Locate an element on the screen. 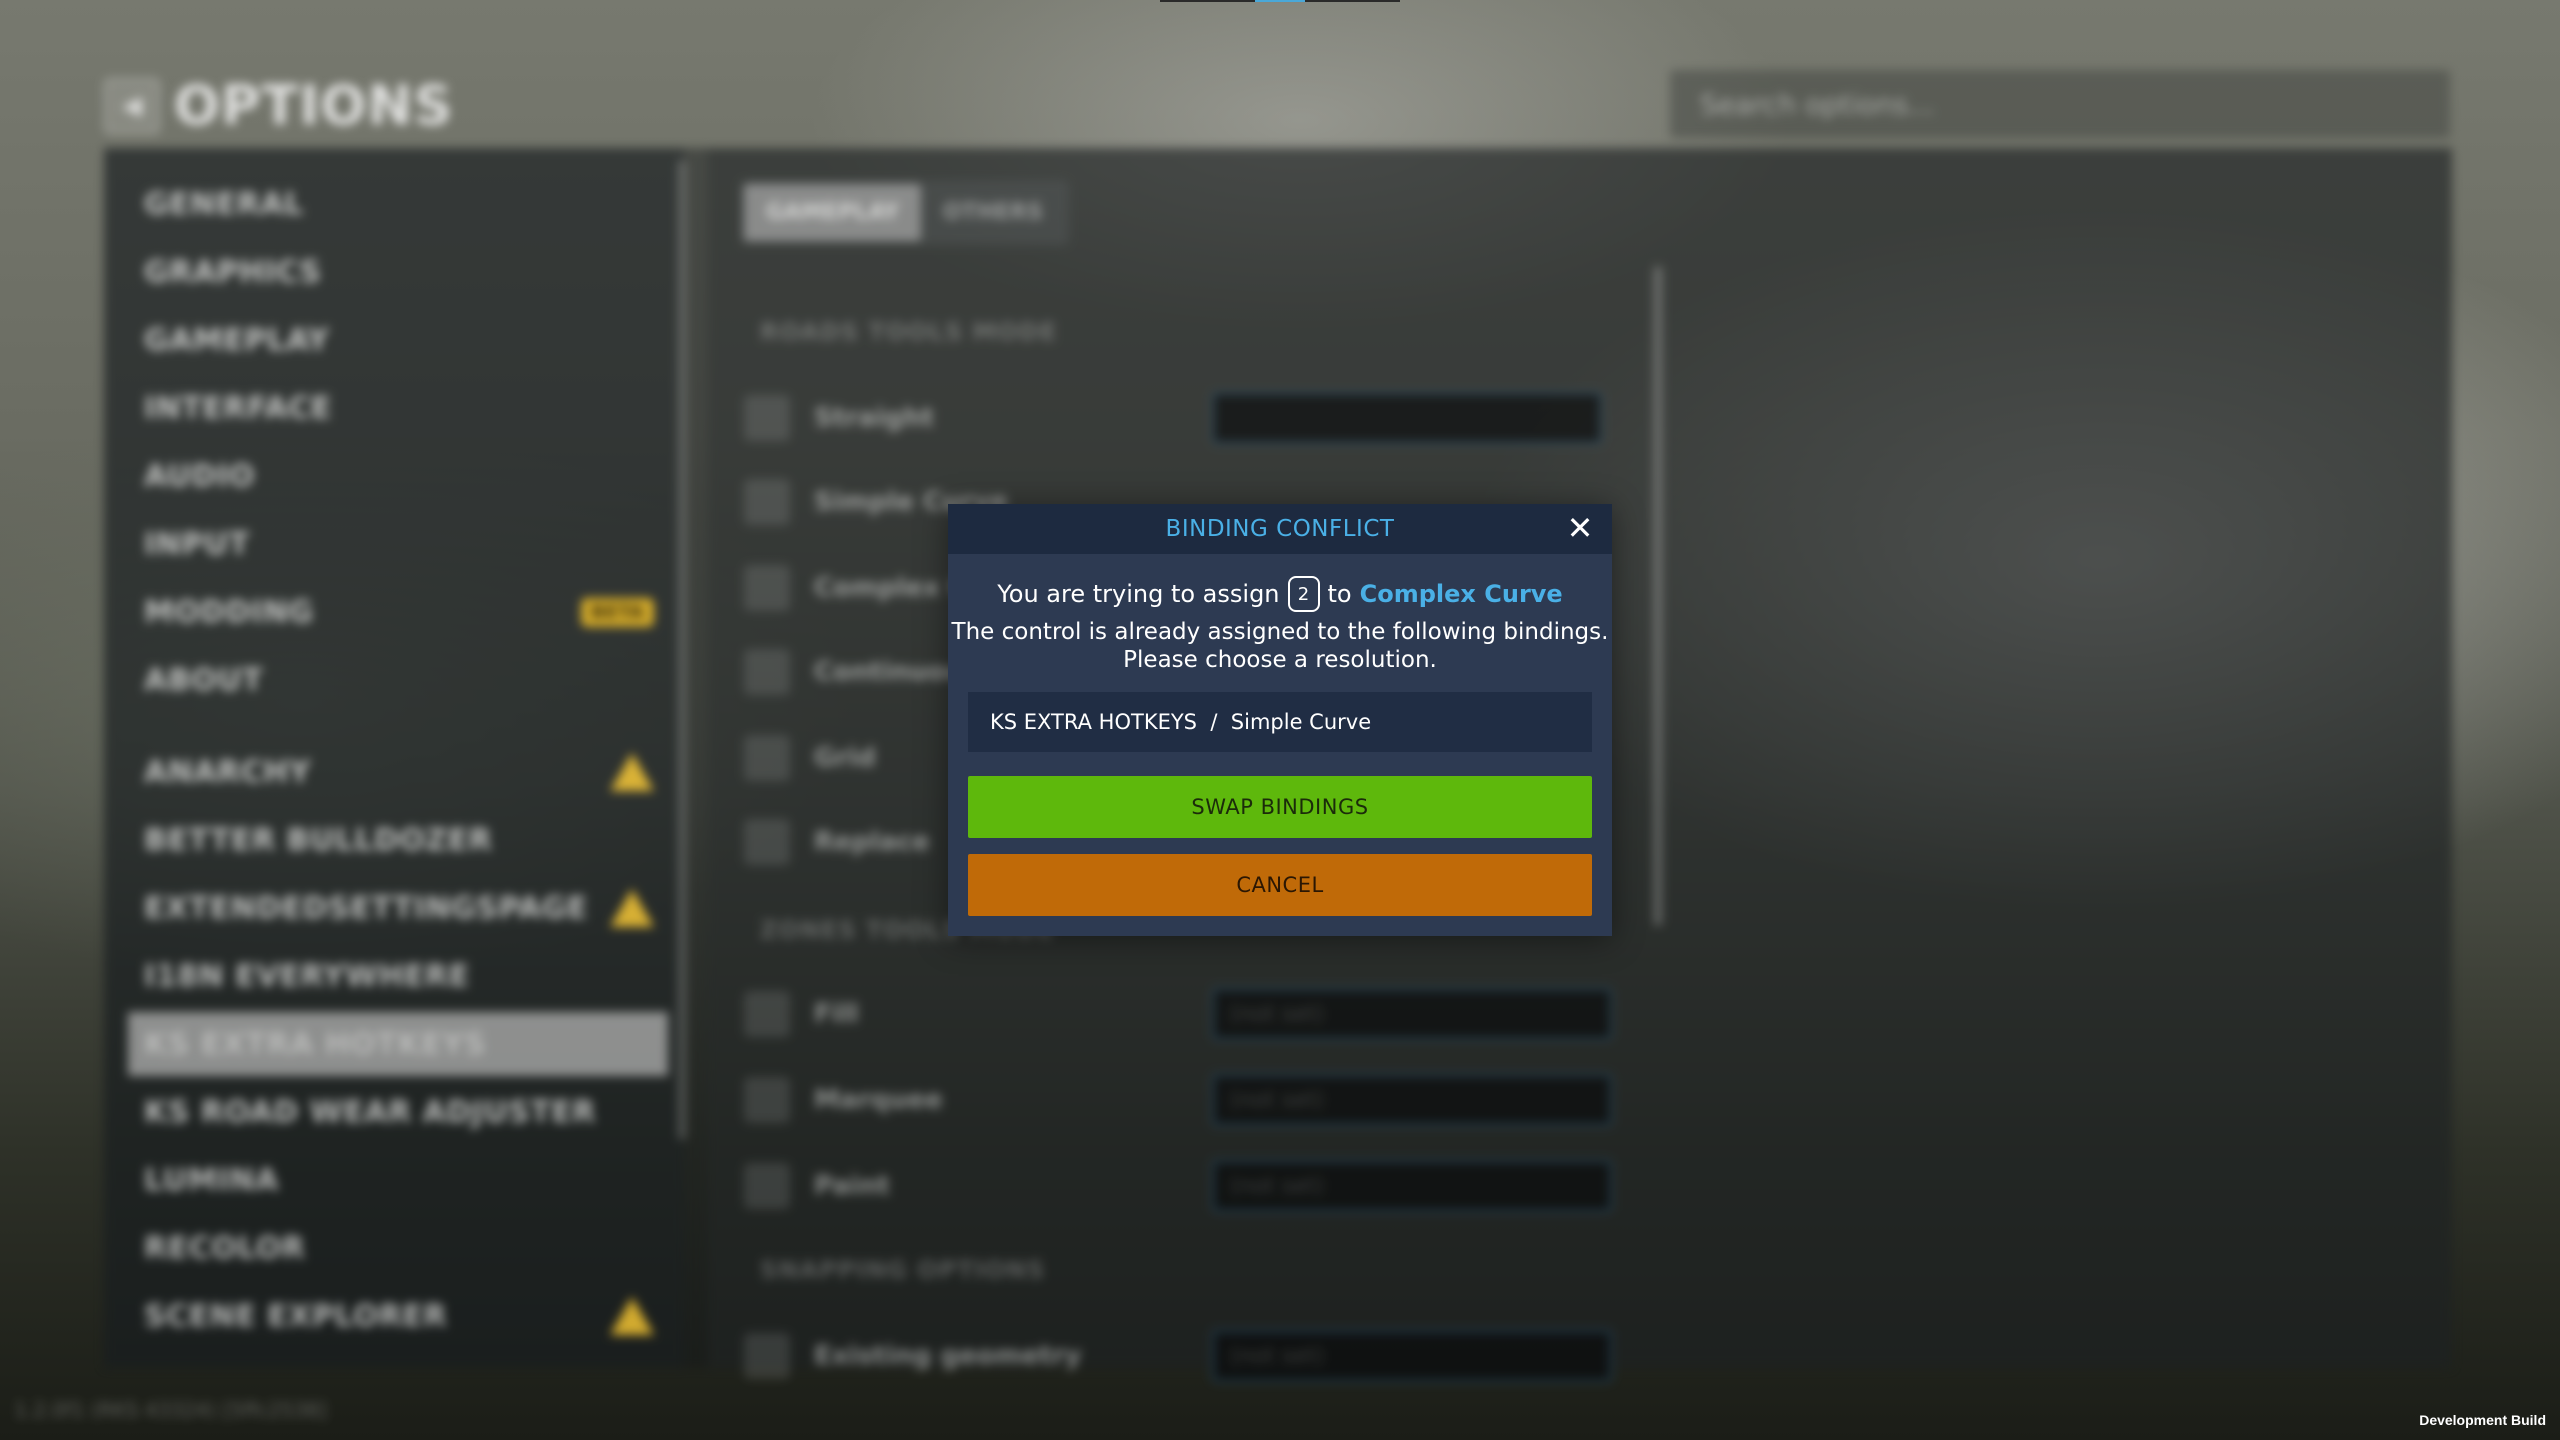 This screenshot has width=2560, height=1440. section-title-roads: ROADS TOOLS MODE is located at coordinates (909, 332).